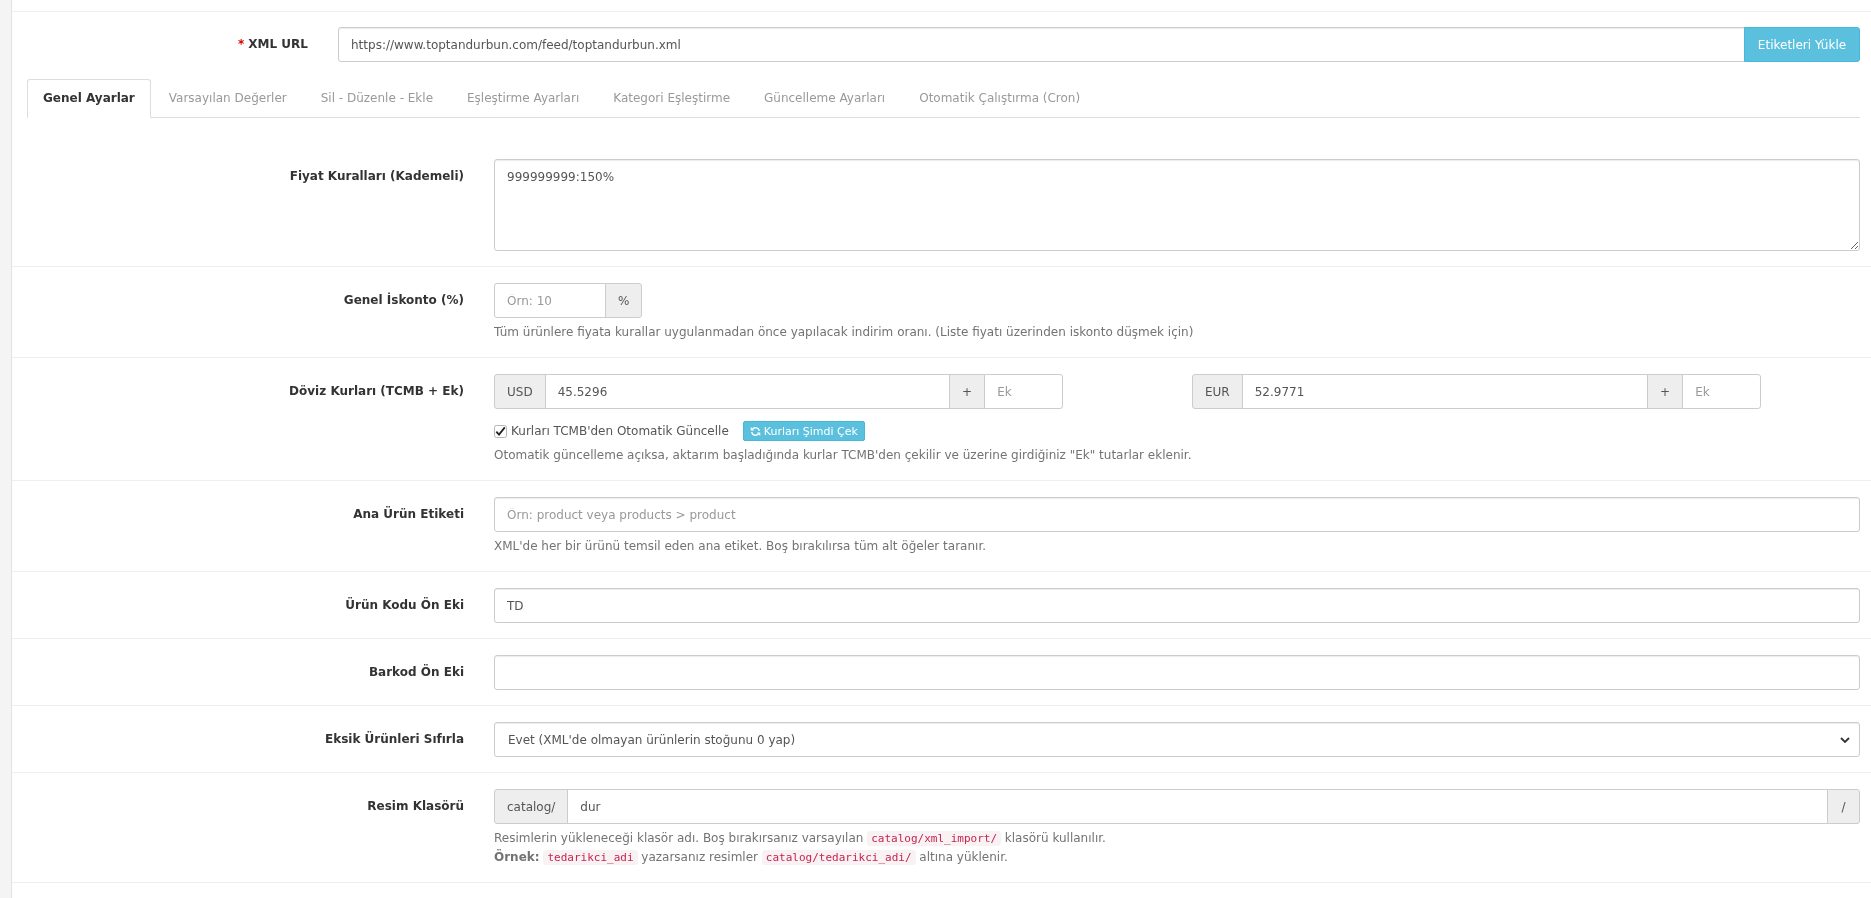 This screenshot has height=898, width=1871. I want to click on folder-input: dur, so click(1197, 806).